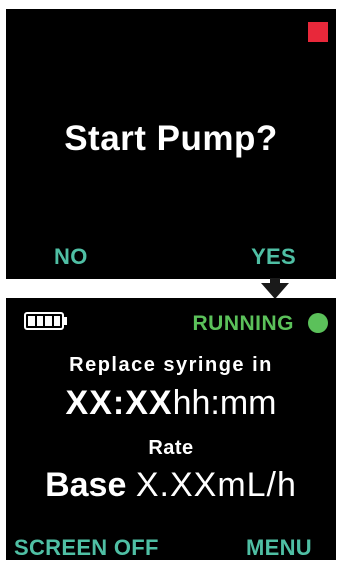 This screenshot has width=342, height=565. Describe the element at coordinates (257, 485) in the screenshot. I see `rate-unit: mL/h` at that location.